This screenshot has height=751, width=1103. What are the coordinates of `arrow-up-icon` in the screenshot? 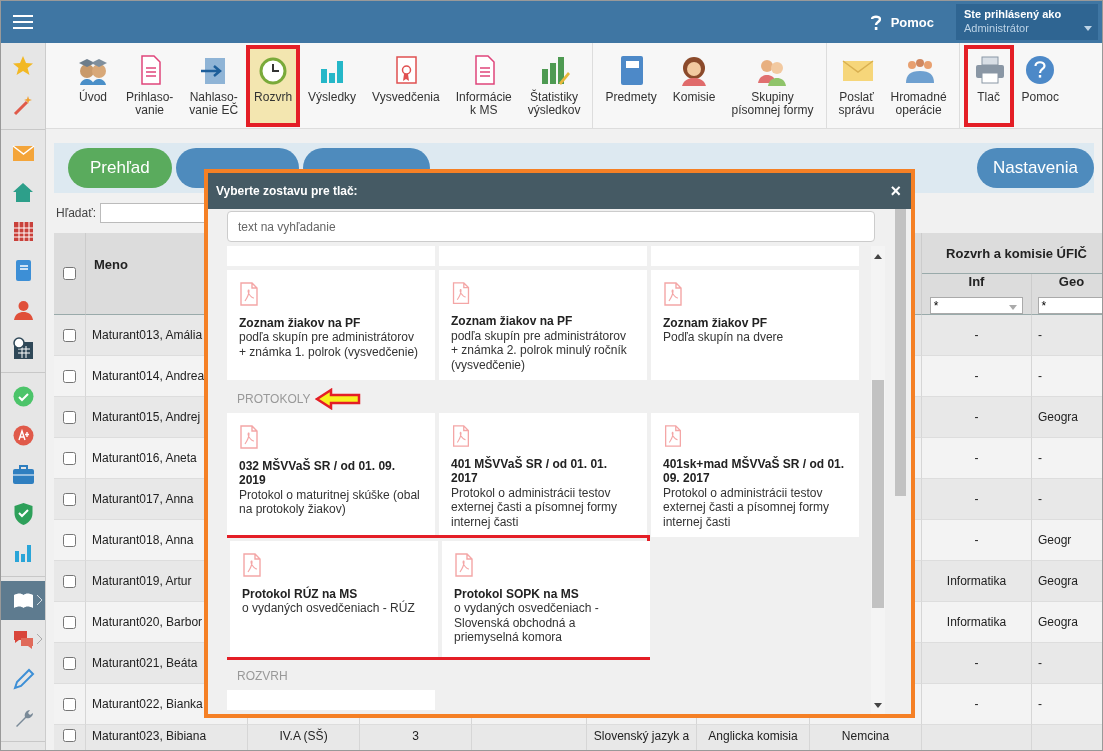 It's located at (878, 256).